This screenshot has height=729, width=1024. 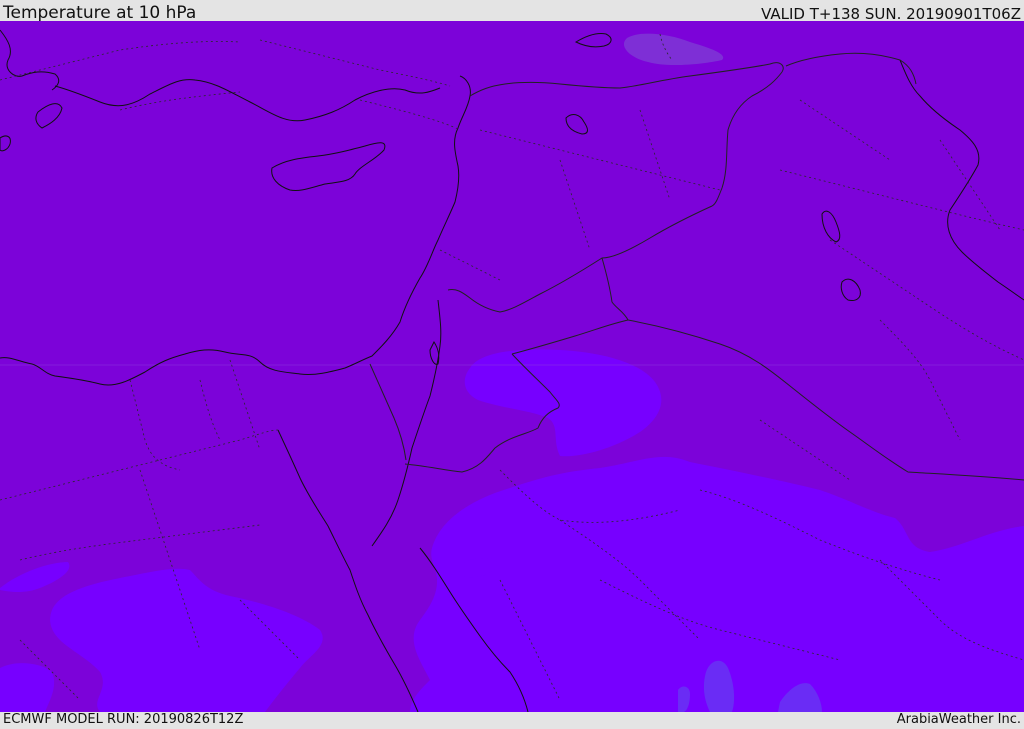 I want to click on map-title: Temperature at 10 hPa, so click(x=100, y=13).